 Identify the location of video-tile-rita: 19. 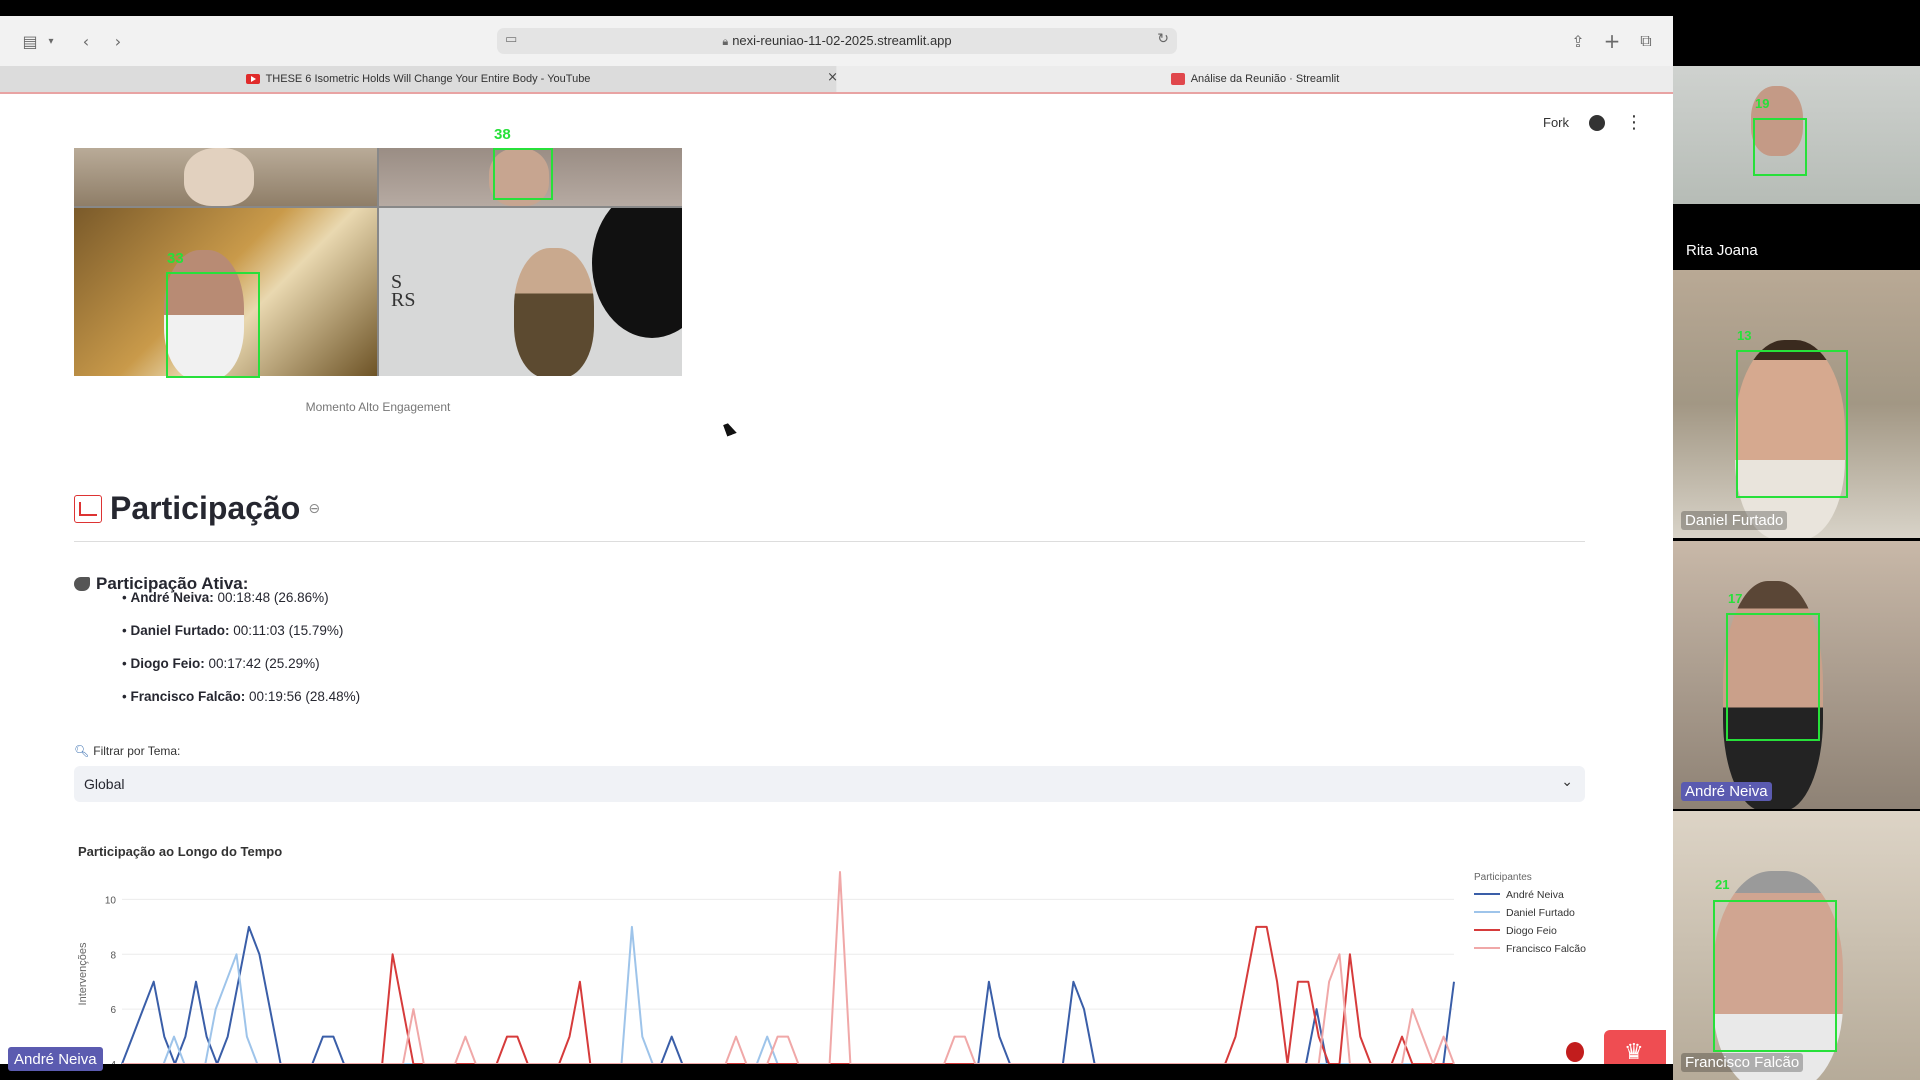
(1796, 135).